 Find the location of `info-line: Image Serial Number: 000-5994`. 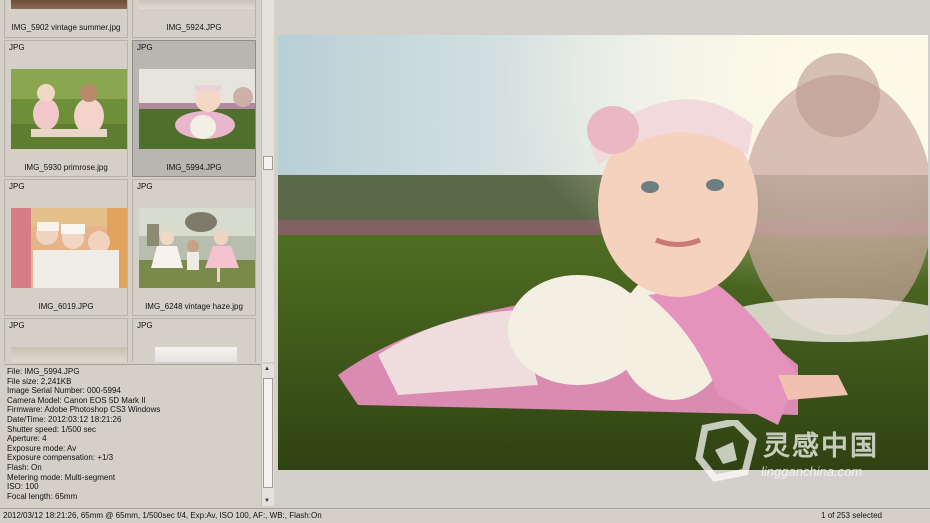

info-line: Image Serial Number: 000-5994 is located at coordinates (64, 391).